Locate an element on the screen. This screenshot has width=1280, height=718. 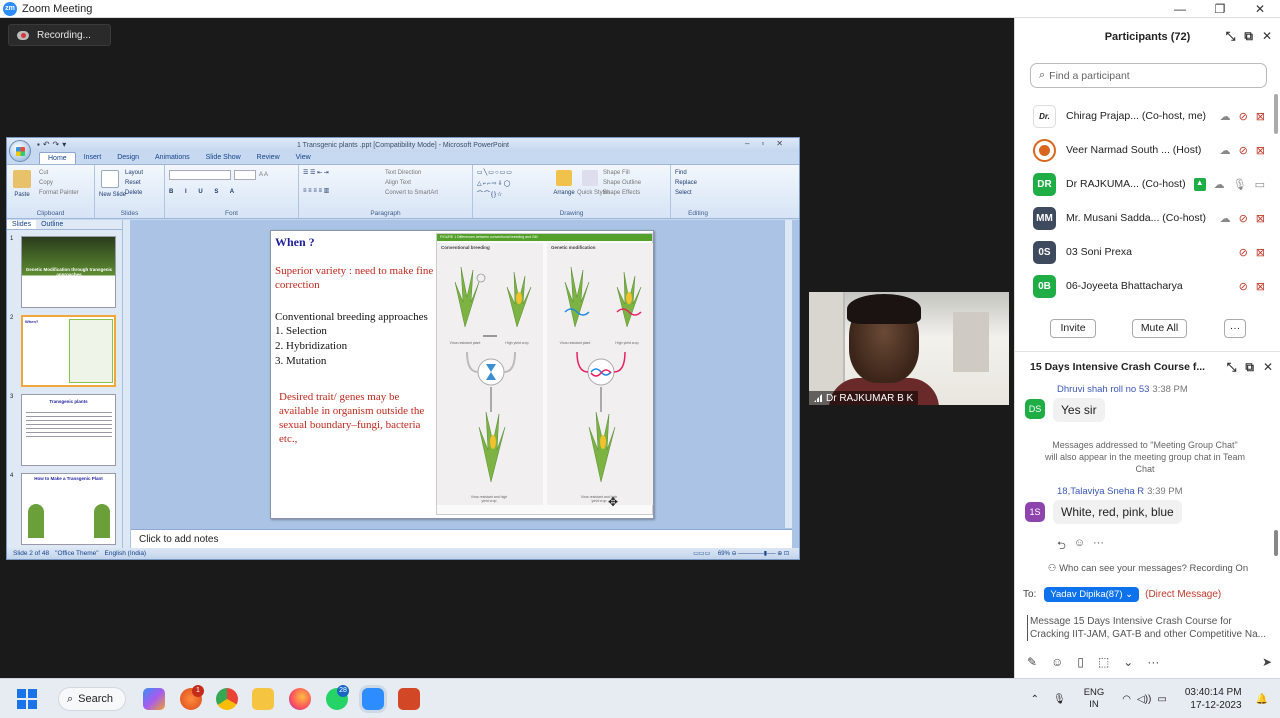
participant-row: Dr. Chirag Prajap... (Co-host, me) ☁ ⊘ ⊠ is located at coordinates (1147, 116).